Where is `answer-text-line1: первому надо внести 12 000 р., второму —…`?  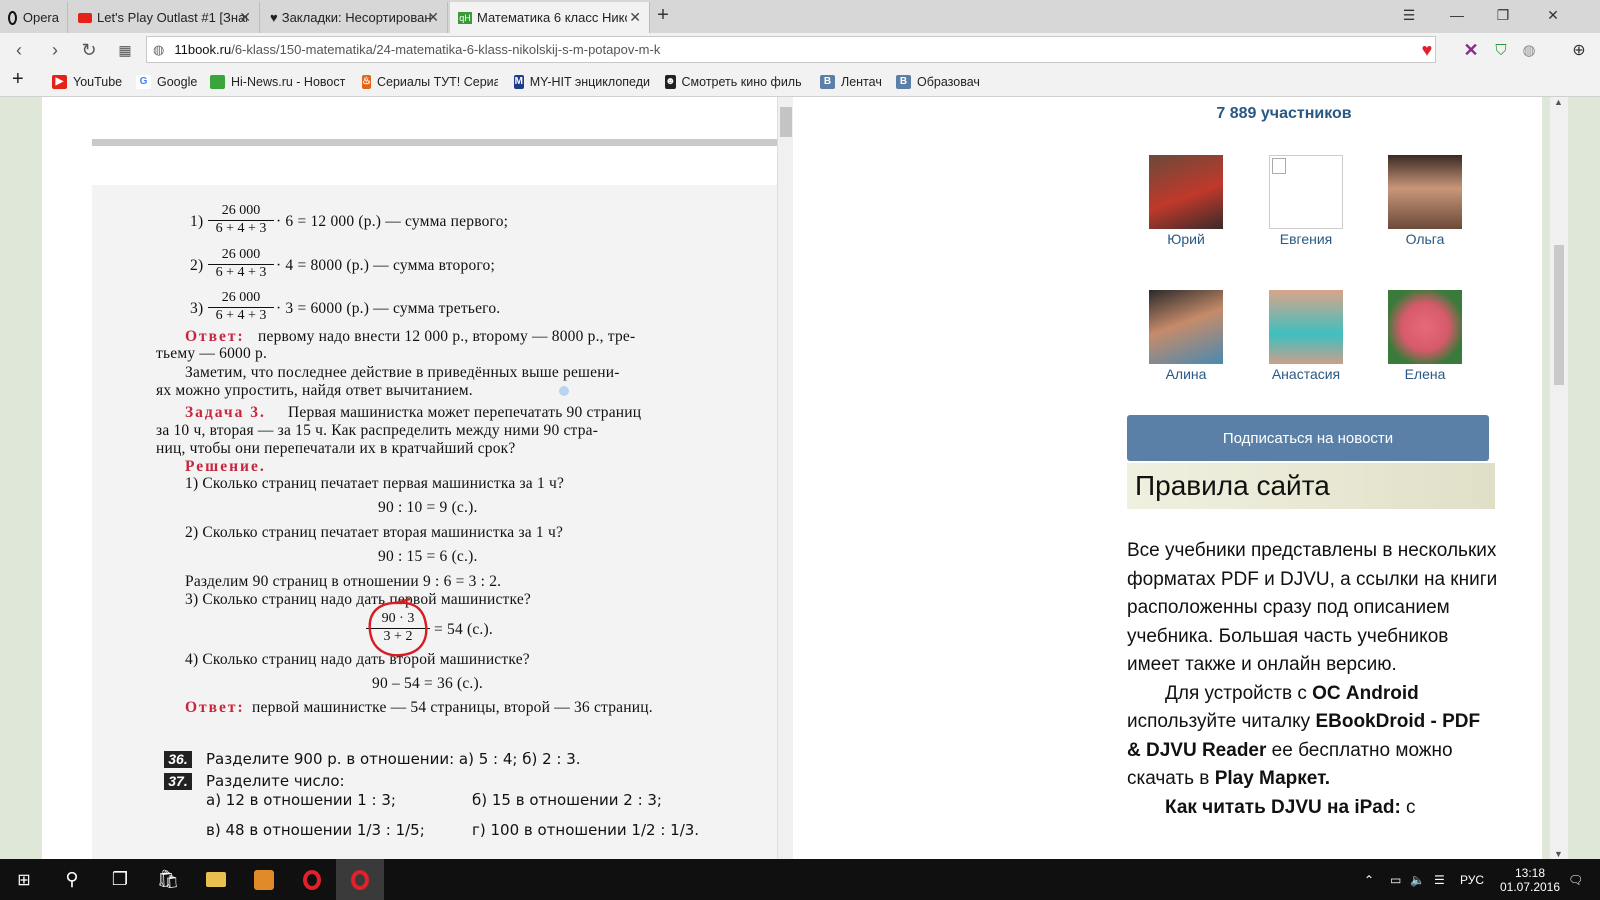 answer-text-line1: первому надо внести 12 000 р., второму —… is located at coordinates (447, 336).